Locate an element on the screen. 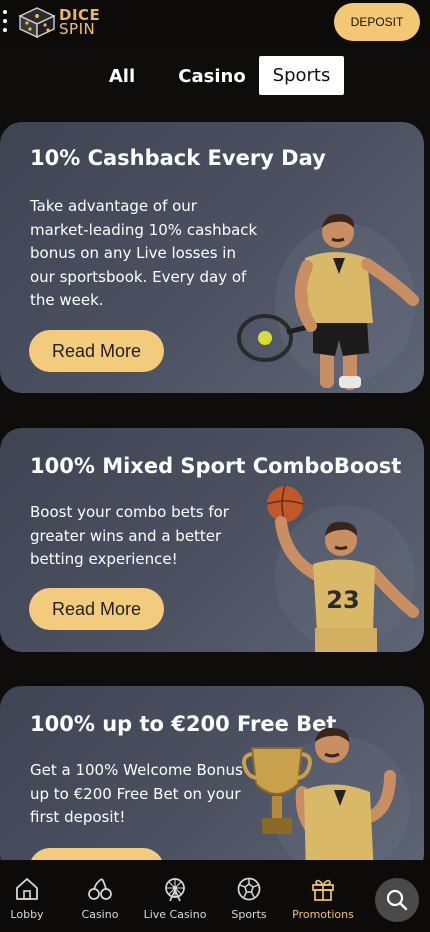 Image resolution: width=430 pixels, height=932 pixels. nav-item-live-casino: Live Casino is located at coordinates (175, 896).